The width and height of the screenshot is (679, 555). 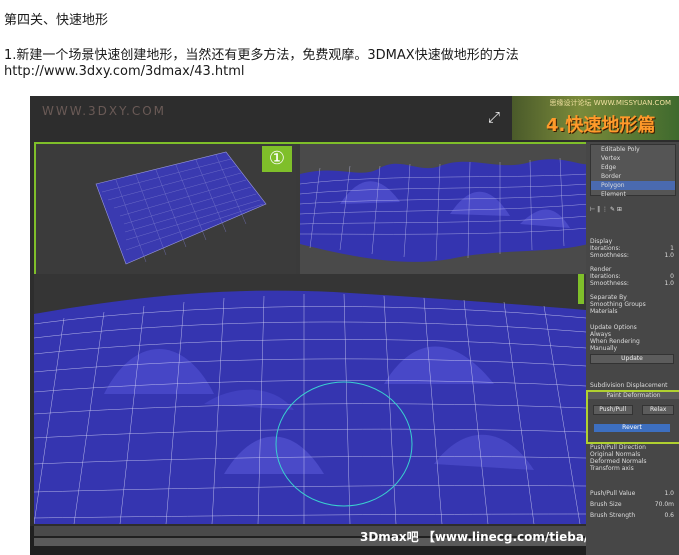 What do you see at coordinates (277, 159) in the screenshot?
I see `step-badge: ①` at bounding box center [277, 159].